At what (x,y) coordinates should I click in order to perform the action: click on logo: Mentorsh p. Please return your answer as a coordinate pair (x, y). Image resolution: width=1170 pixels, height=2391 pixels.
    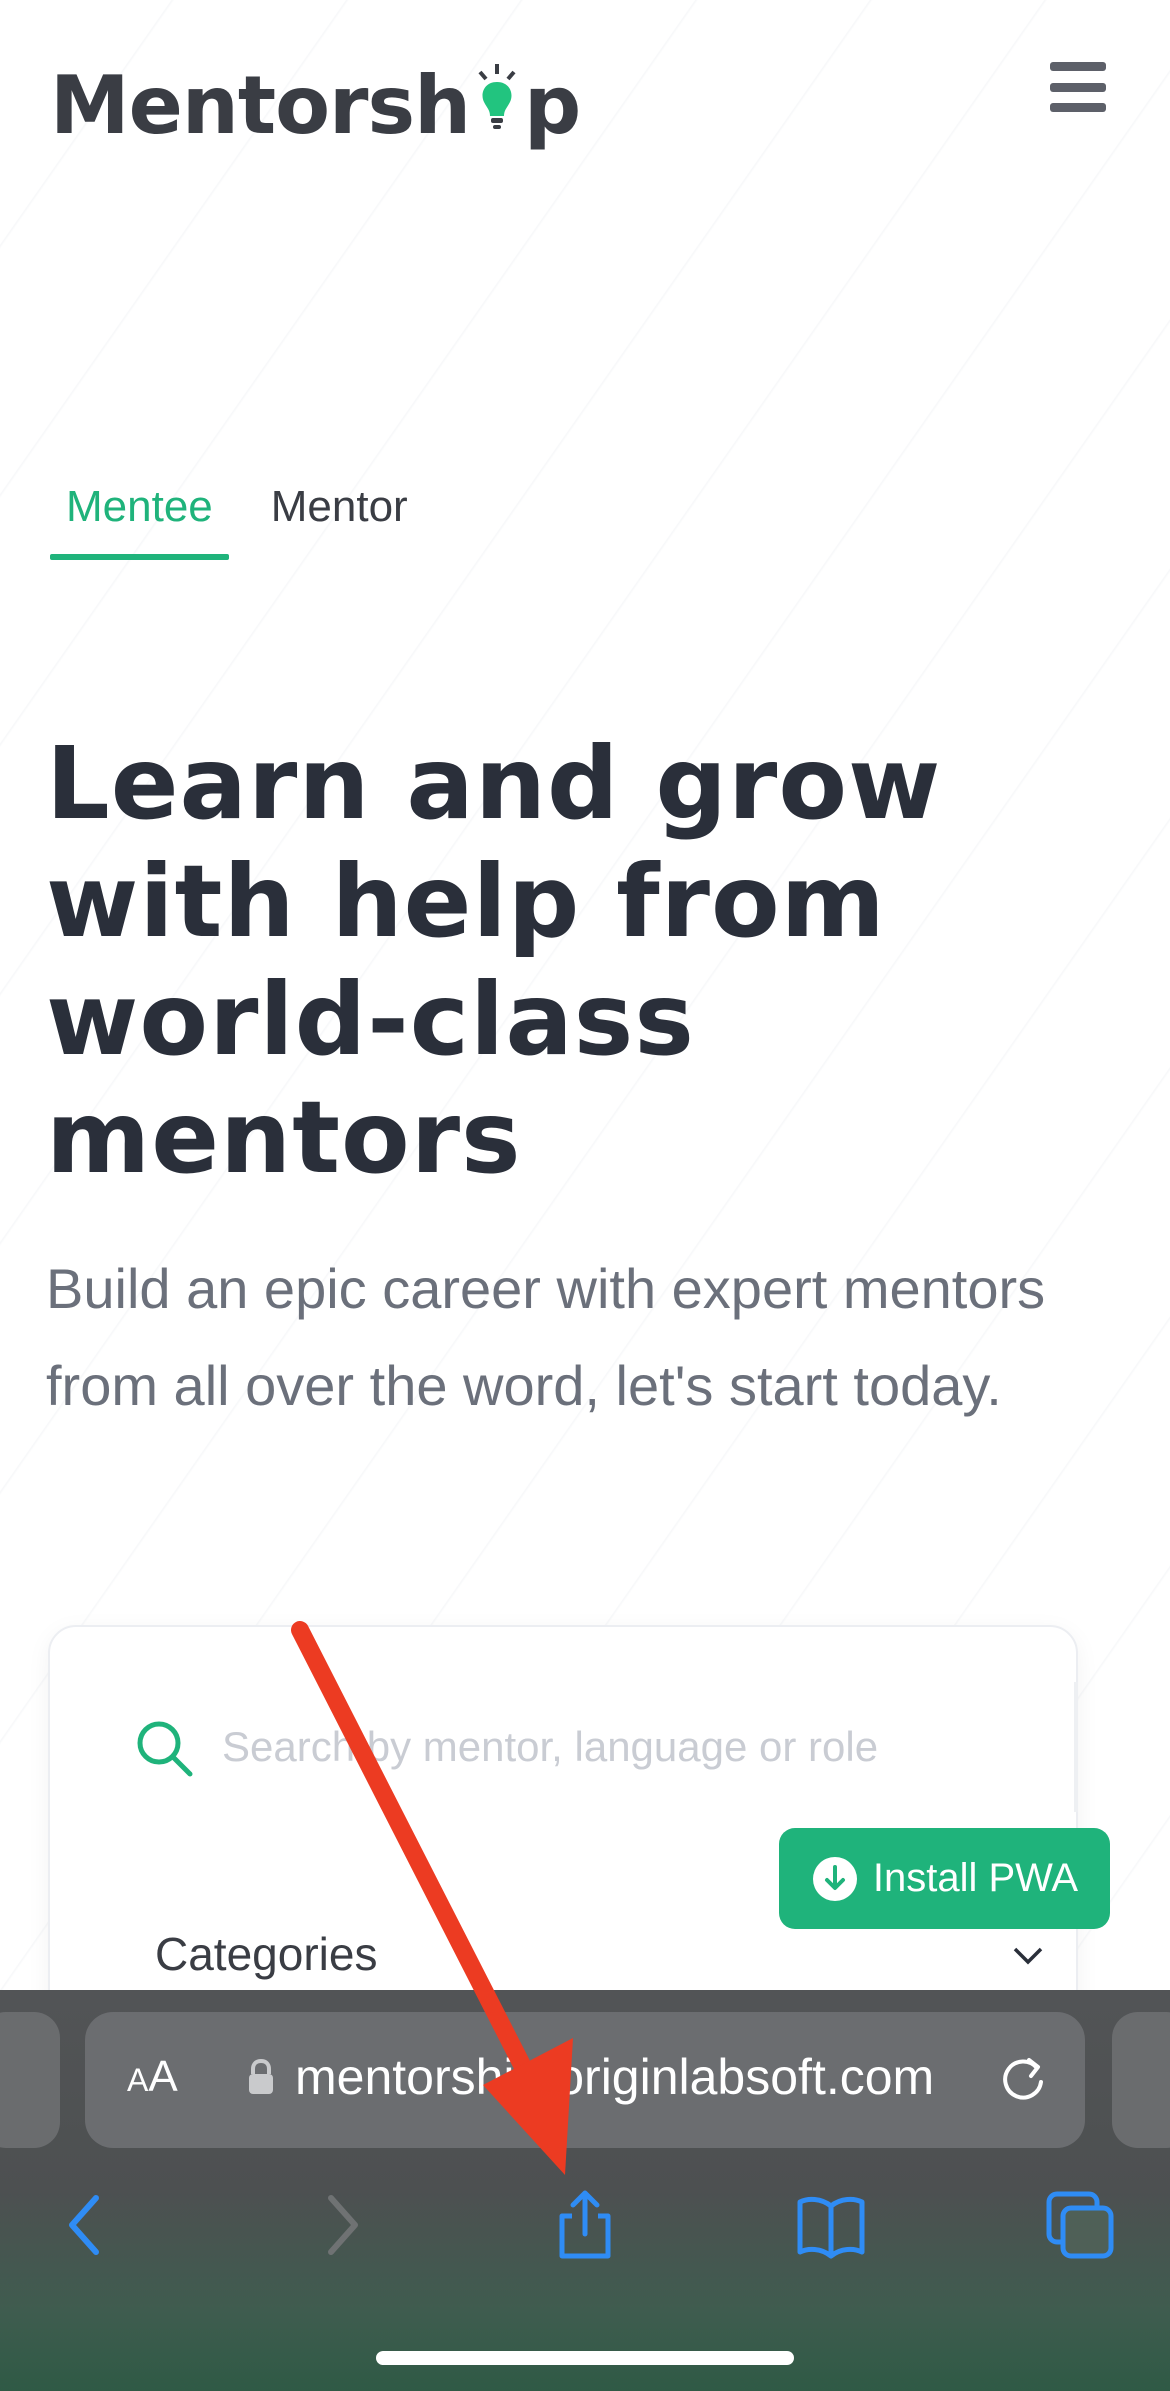
    Looking at the image, I should click on (315, 105).